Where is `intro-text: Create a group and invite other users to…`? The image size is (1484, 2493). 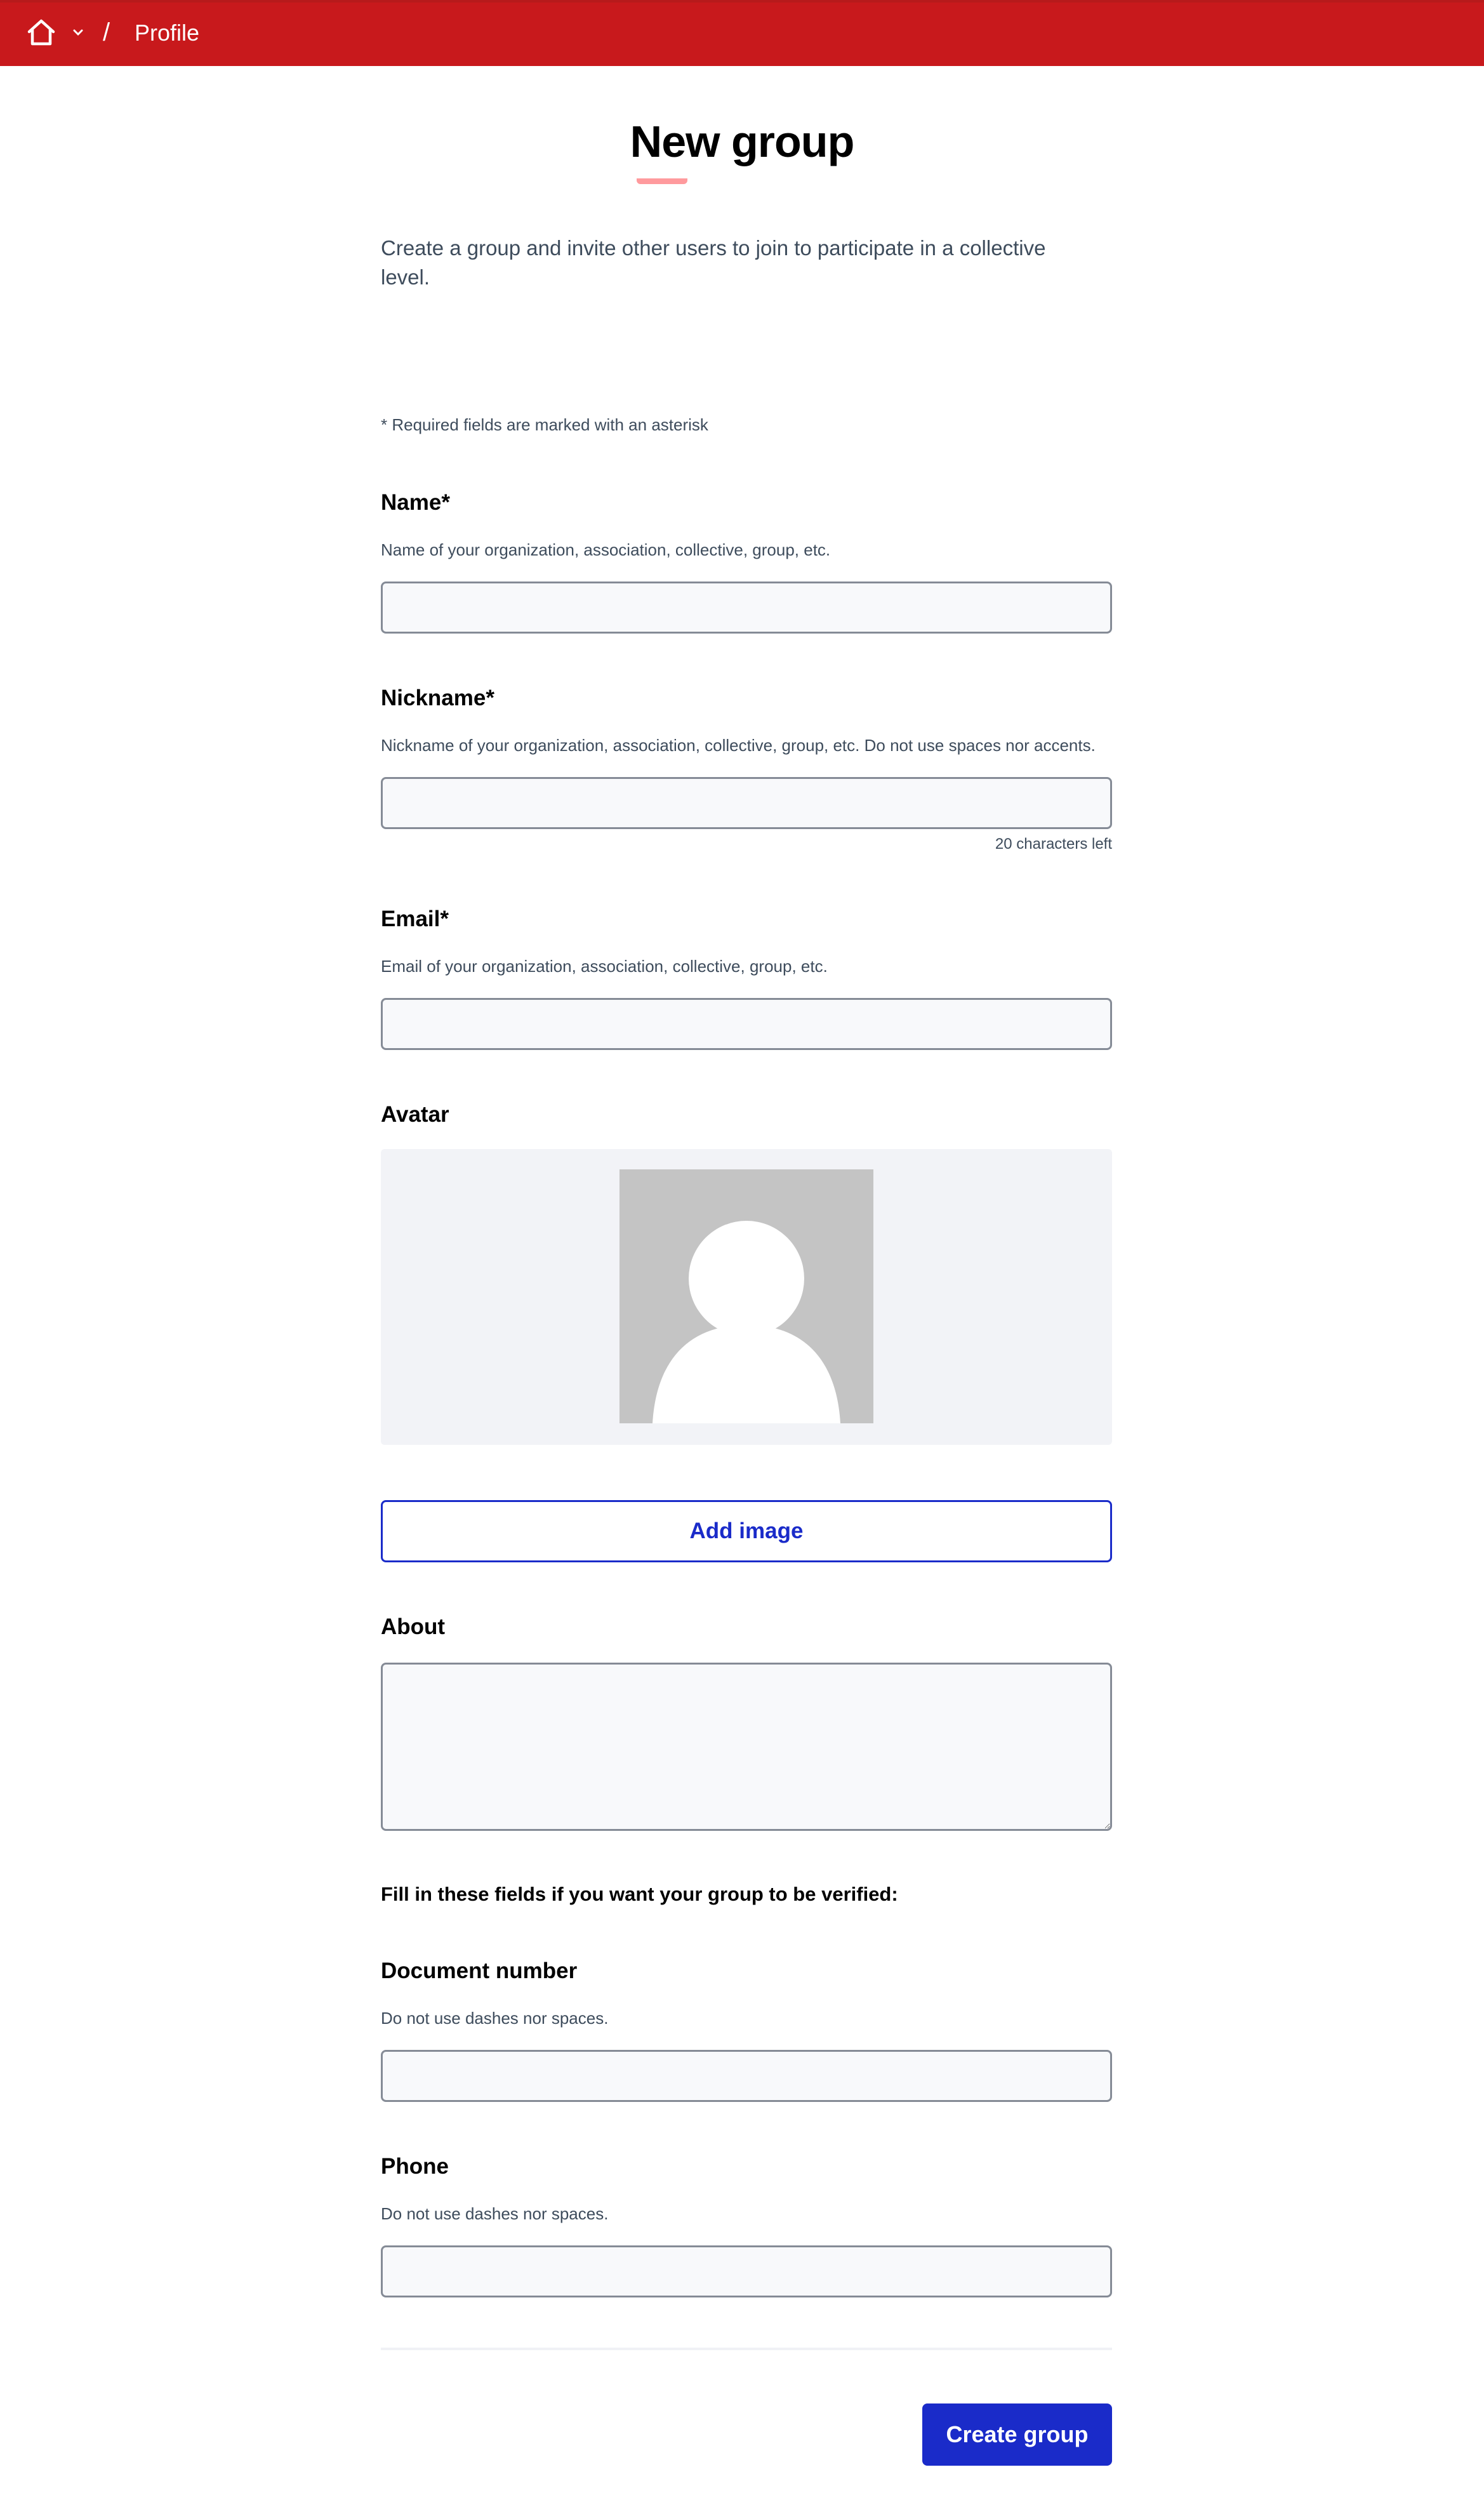 intro-text: Create a group and invite other users to… is located at coordinates (713, 262).